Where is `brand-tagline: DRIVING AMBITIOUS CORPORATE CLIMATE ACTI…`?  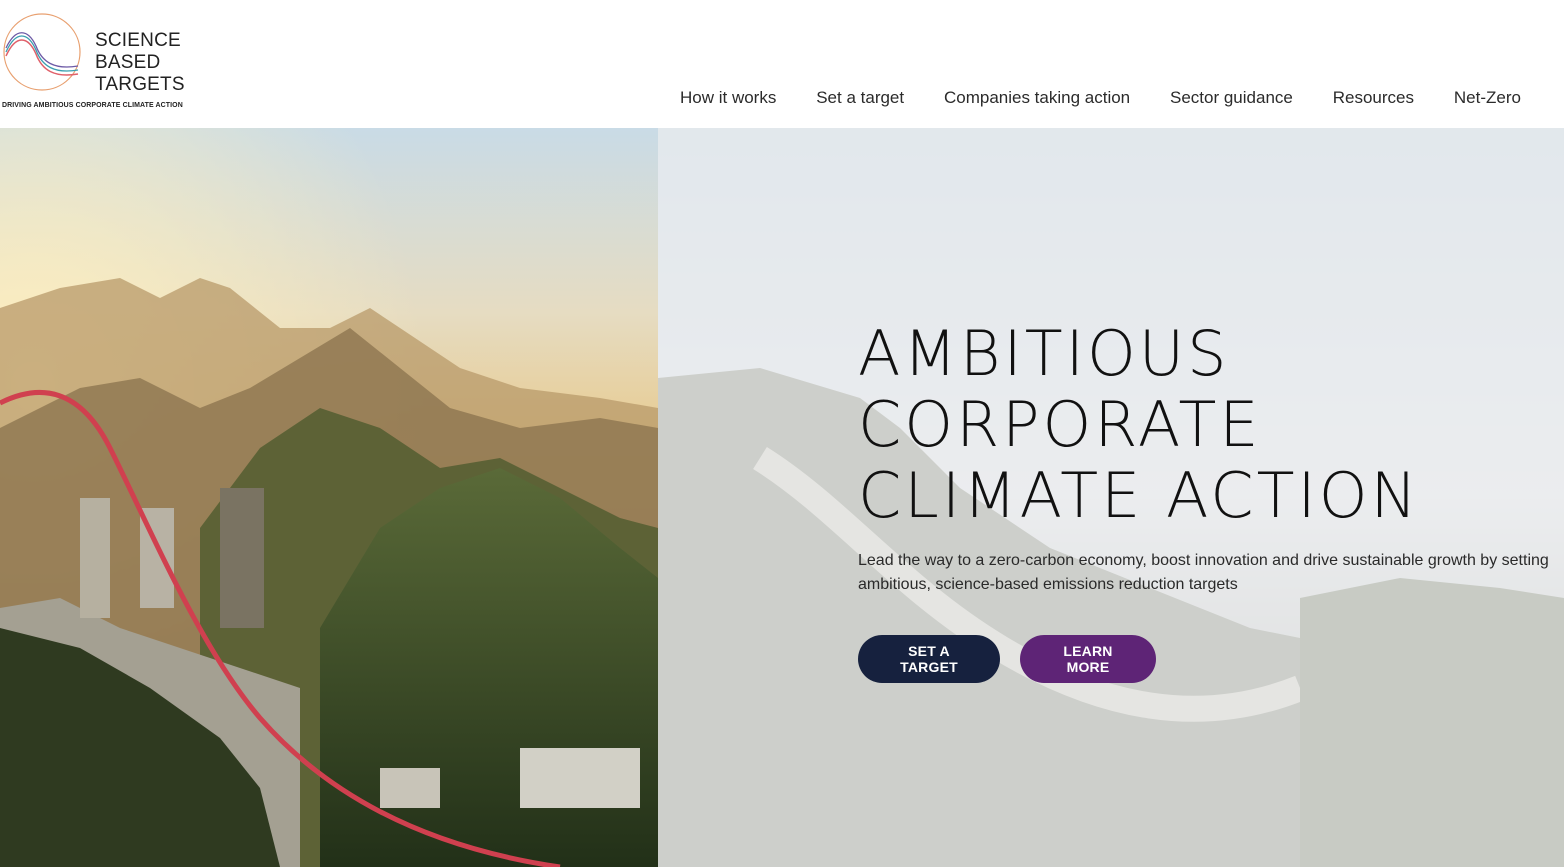
brand-tagline: DRIVING AMBITIOUS CORPORATE CLIMATE ACTI… is located at coordinates (92, 104).